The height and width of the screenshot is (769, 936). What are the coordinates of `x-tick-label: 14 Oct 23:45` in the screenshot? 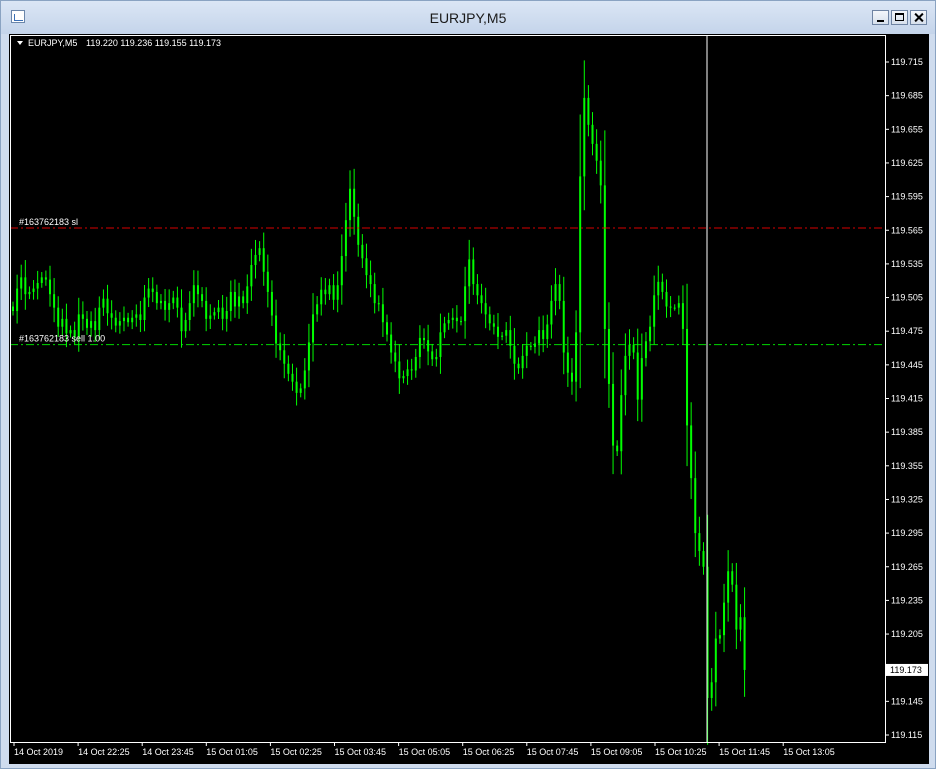 It's located at (168, 752).